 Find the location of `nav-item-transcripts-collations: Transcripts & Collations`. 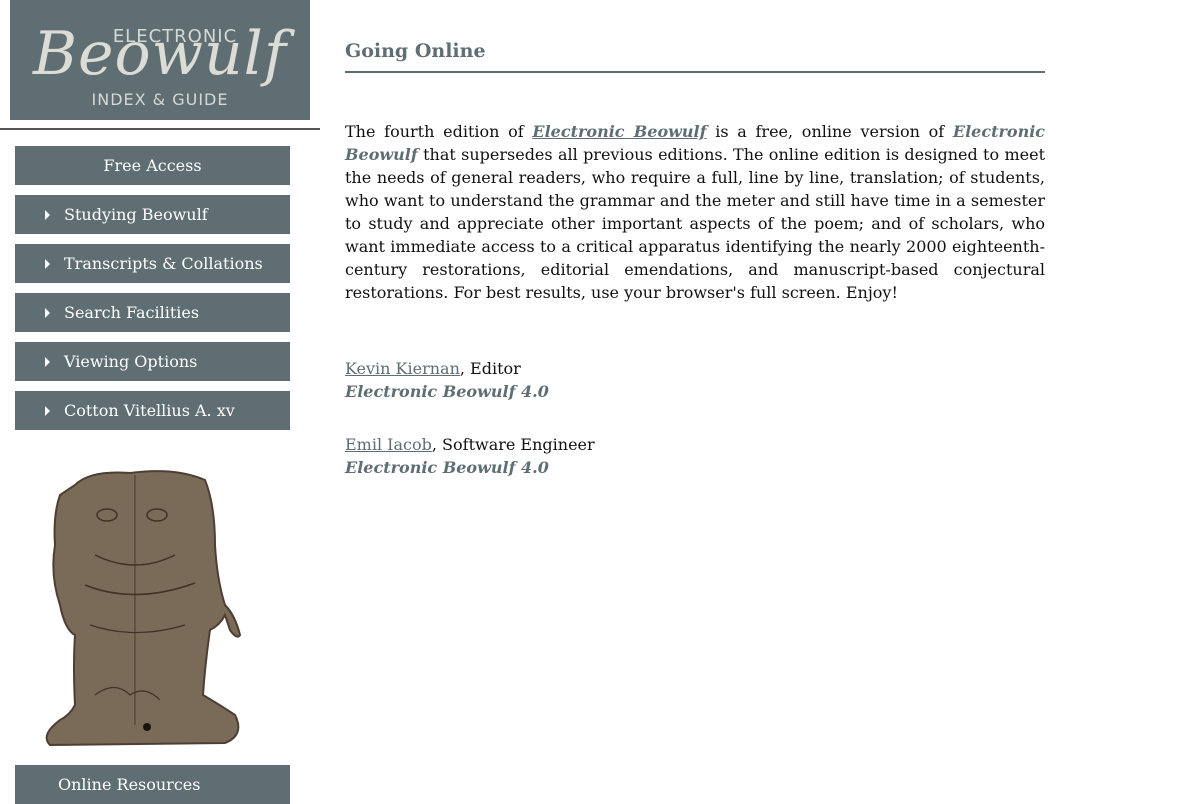

nav-item-transcripts-collations: Transcripts & Collations is located at coordinates (152, 263).